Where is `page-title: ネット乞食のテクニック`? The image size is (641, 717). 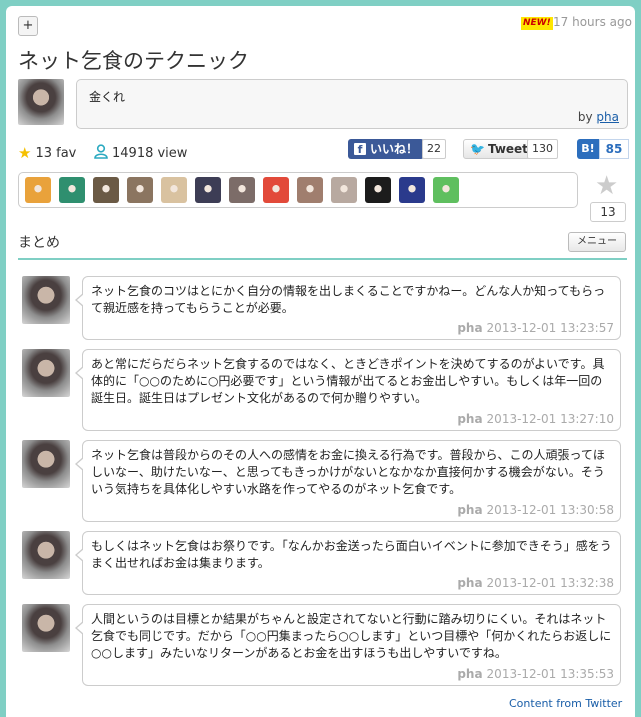 page-title: ネット乞食のテクニック is located at coordinates (133, 61).